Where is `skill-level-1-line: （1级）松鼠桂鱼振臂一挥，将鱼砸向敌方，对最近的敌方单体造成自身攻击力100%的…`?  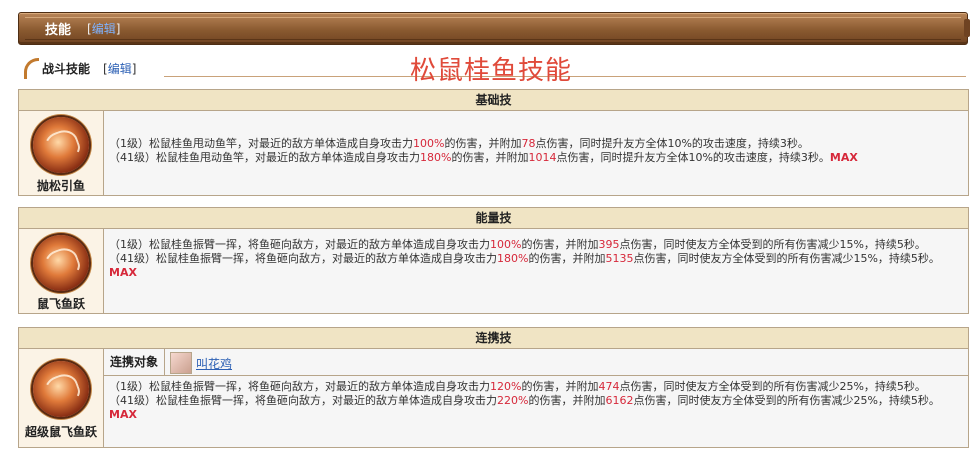
skill-level-1-line: （1级）松鼠桂鱼振臂一挥，将鱼砸向敌方，对最近的敌方单体造成自身攻击力100%的… is located at coordinates (517, 244).